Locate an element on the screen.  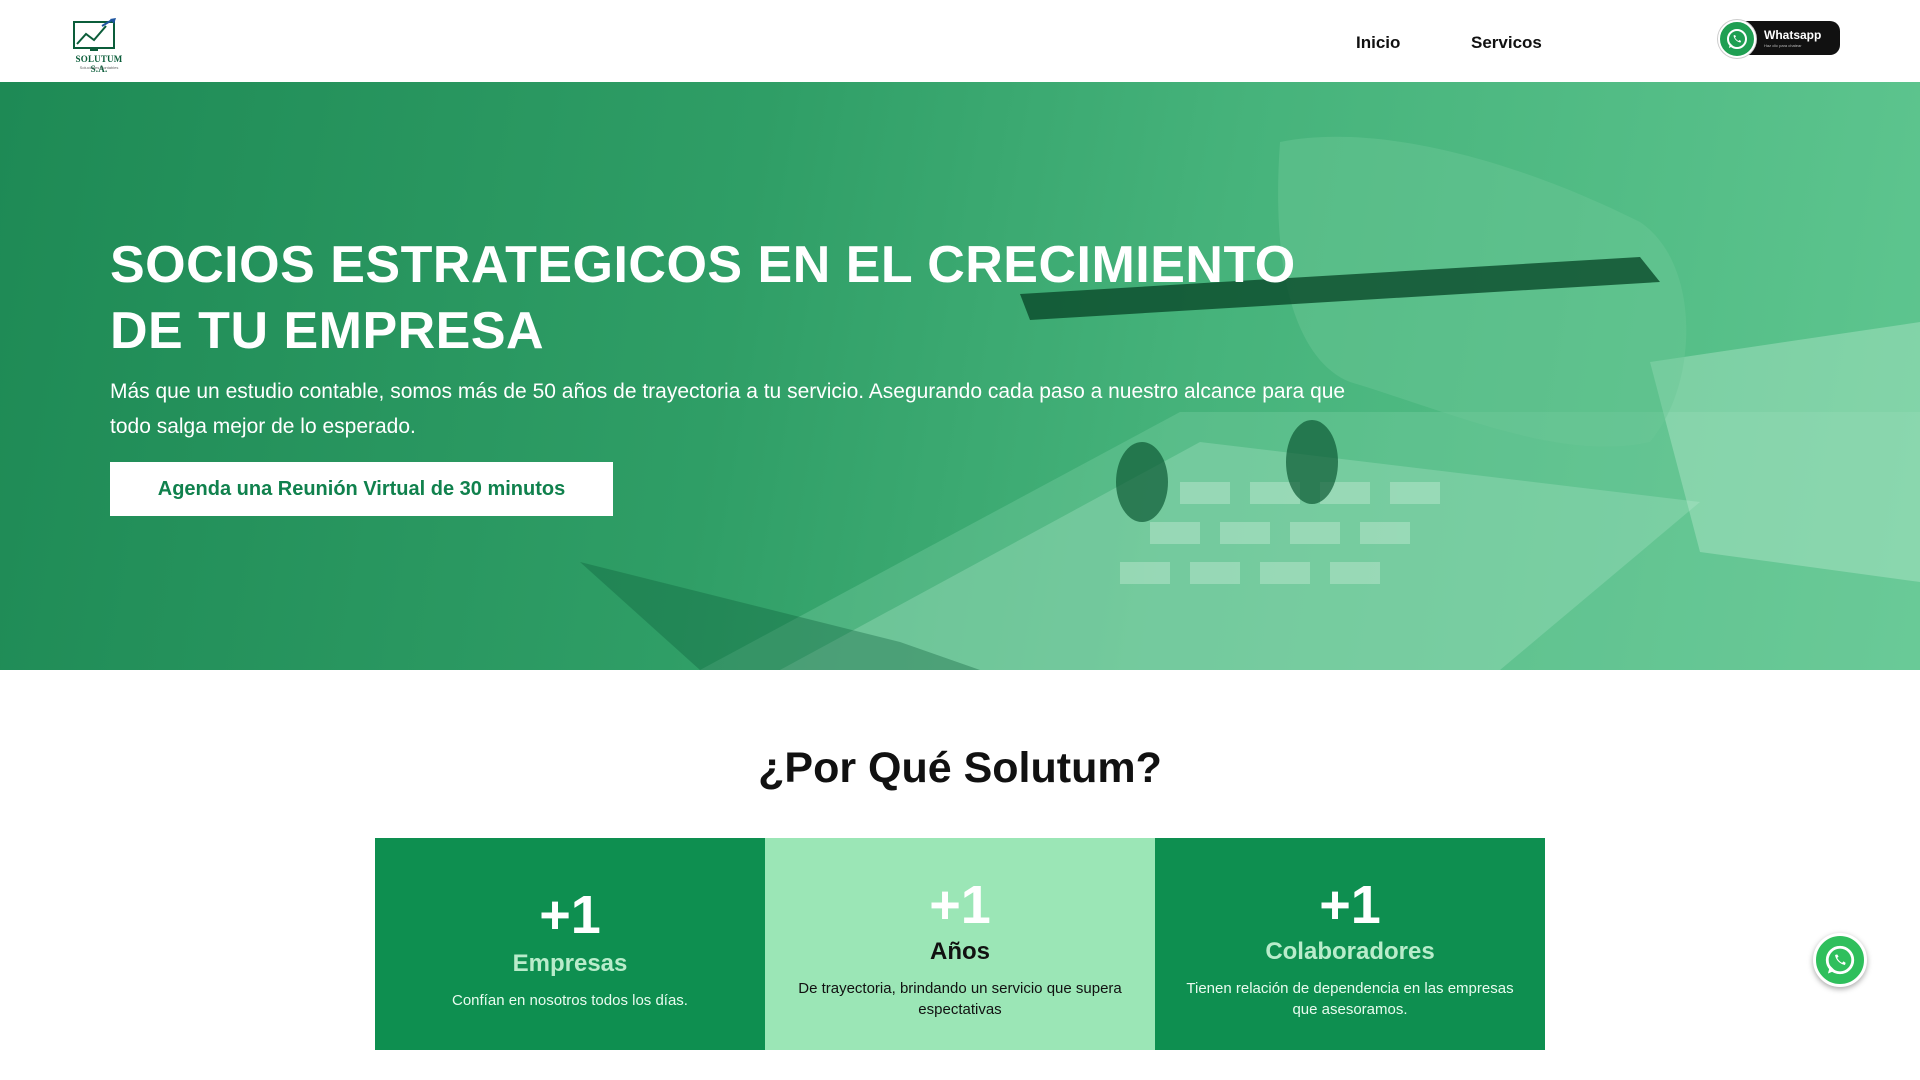
nav-inicio: Inicio is located at coordinates (1378, 43).